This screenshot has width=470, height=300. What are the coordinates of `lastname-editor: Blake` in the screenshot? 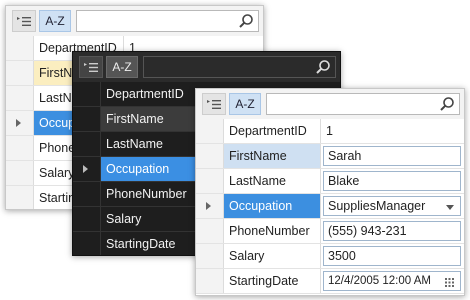 It's located at (392, 181).